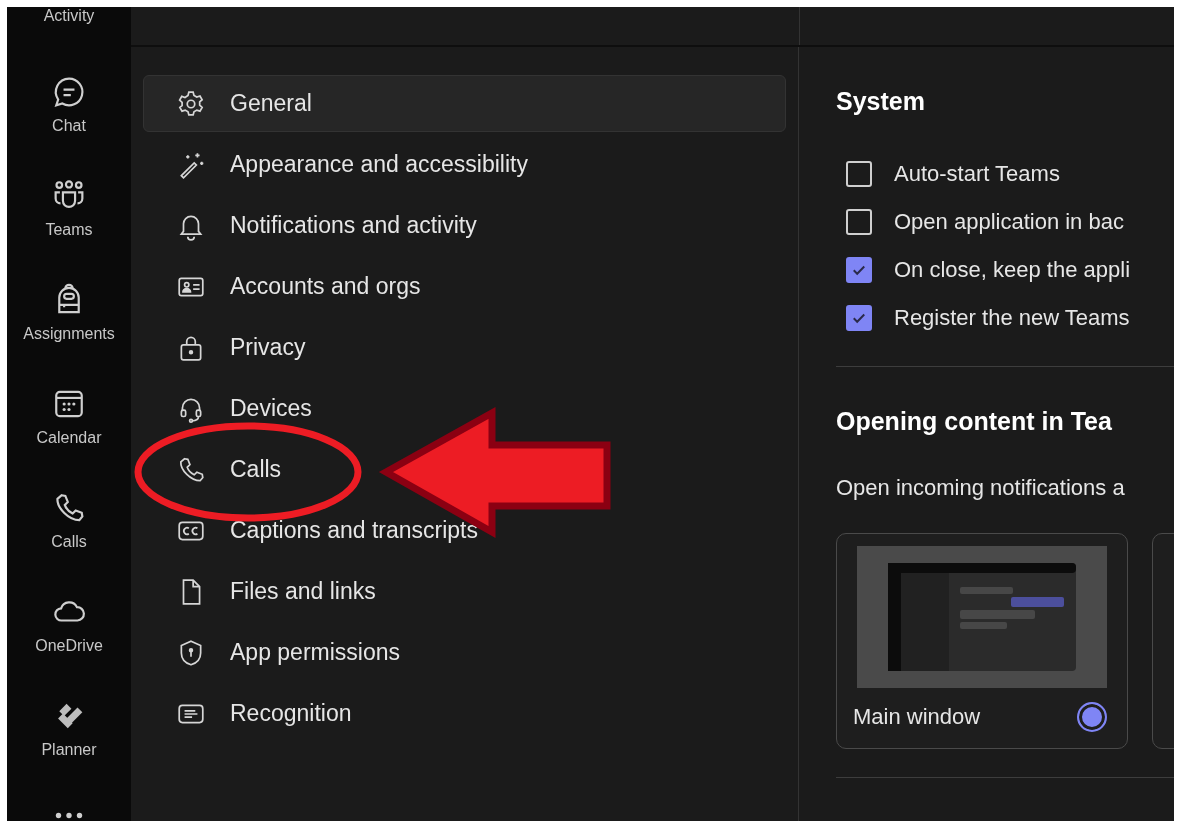  Describe the element at coordinates (1012, 269) in the screenshot. I see `checkbox-label: On close, keep the appli` at that location.